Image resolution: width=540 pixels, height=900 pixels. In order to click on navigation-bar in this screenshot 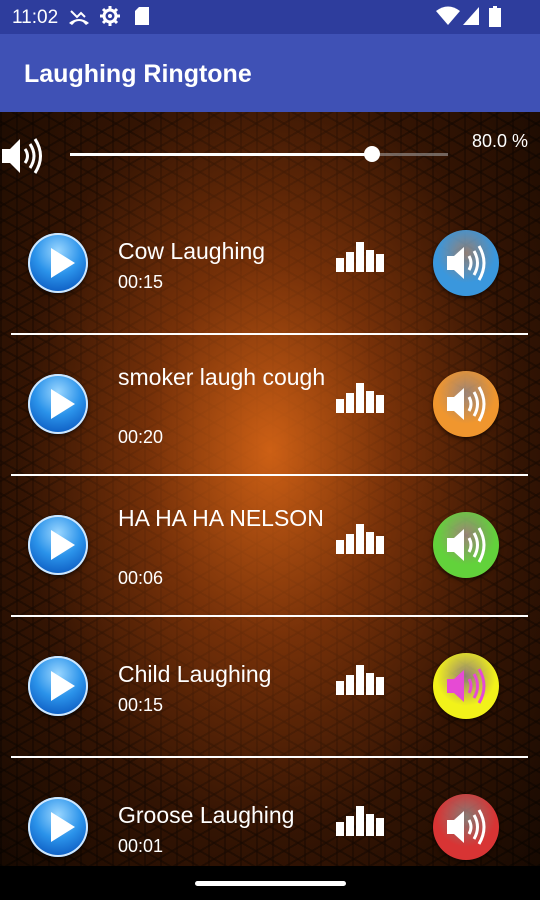, I will do `click(270, 883)`.